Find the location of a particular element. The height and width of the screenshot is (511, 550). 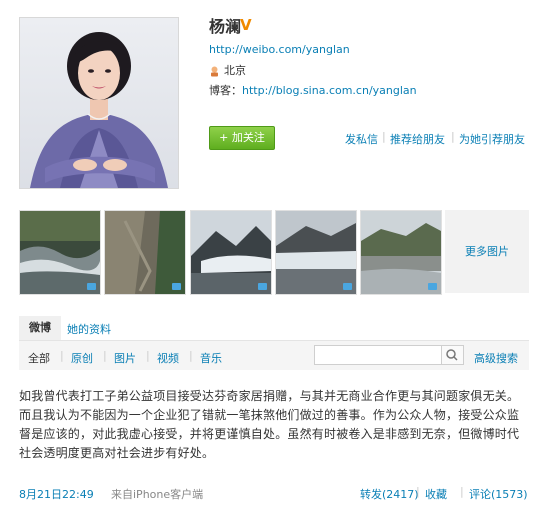

profile-name: 杨澜 is located at coordinates (225, 26).